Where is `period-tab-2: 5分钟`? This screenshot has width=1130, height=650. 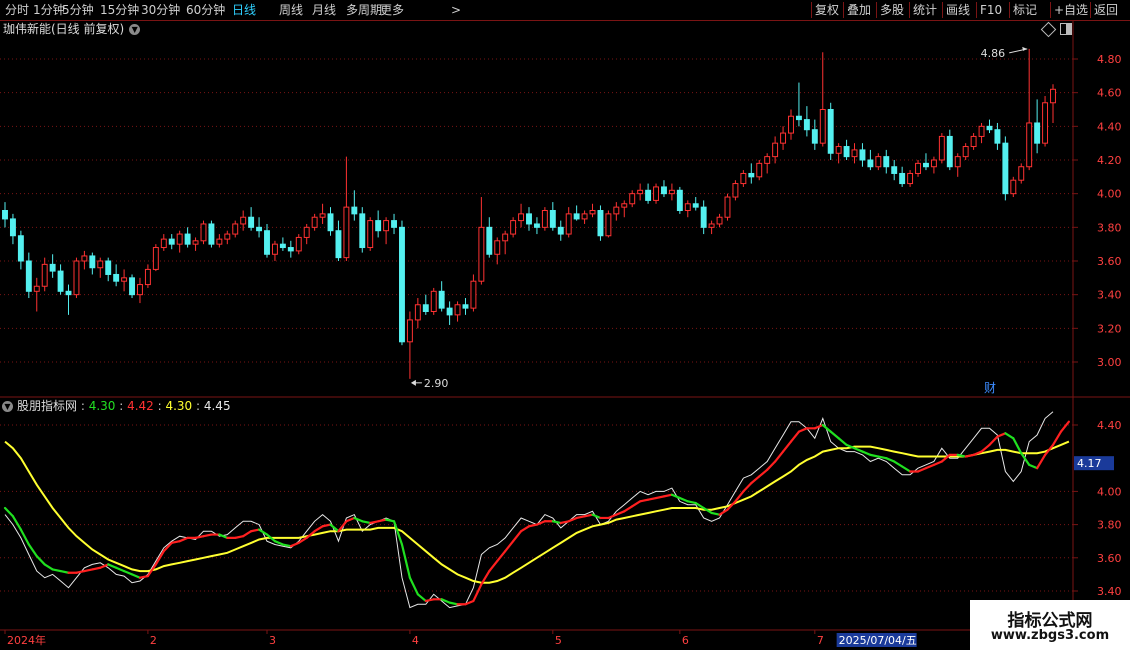
period-tab-2: 5分钟 is located at coordinates (78, 10).